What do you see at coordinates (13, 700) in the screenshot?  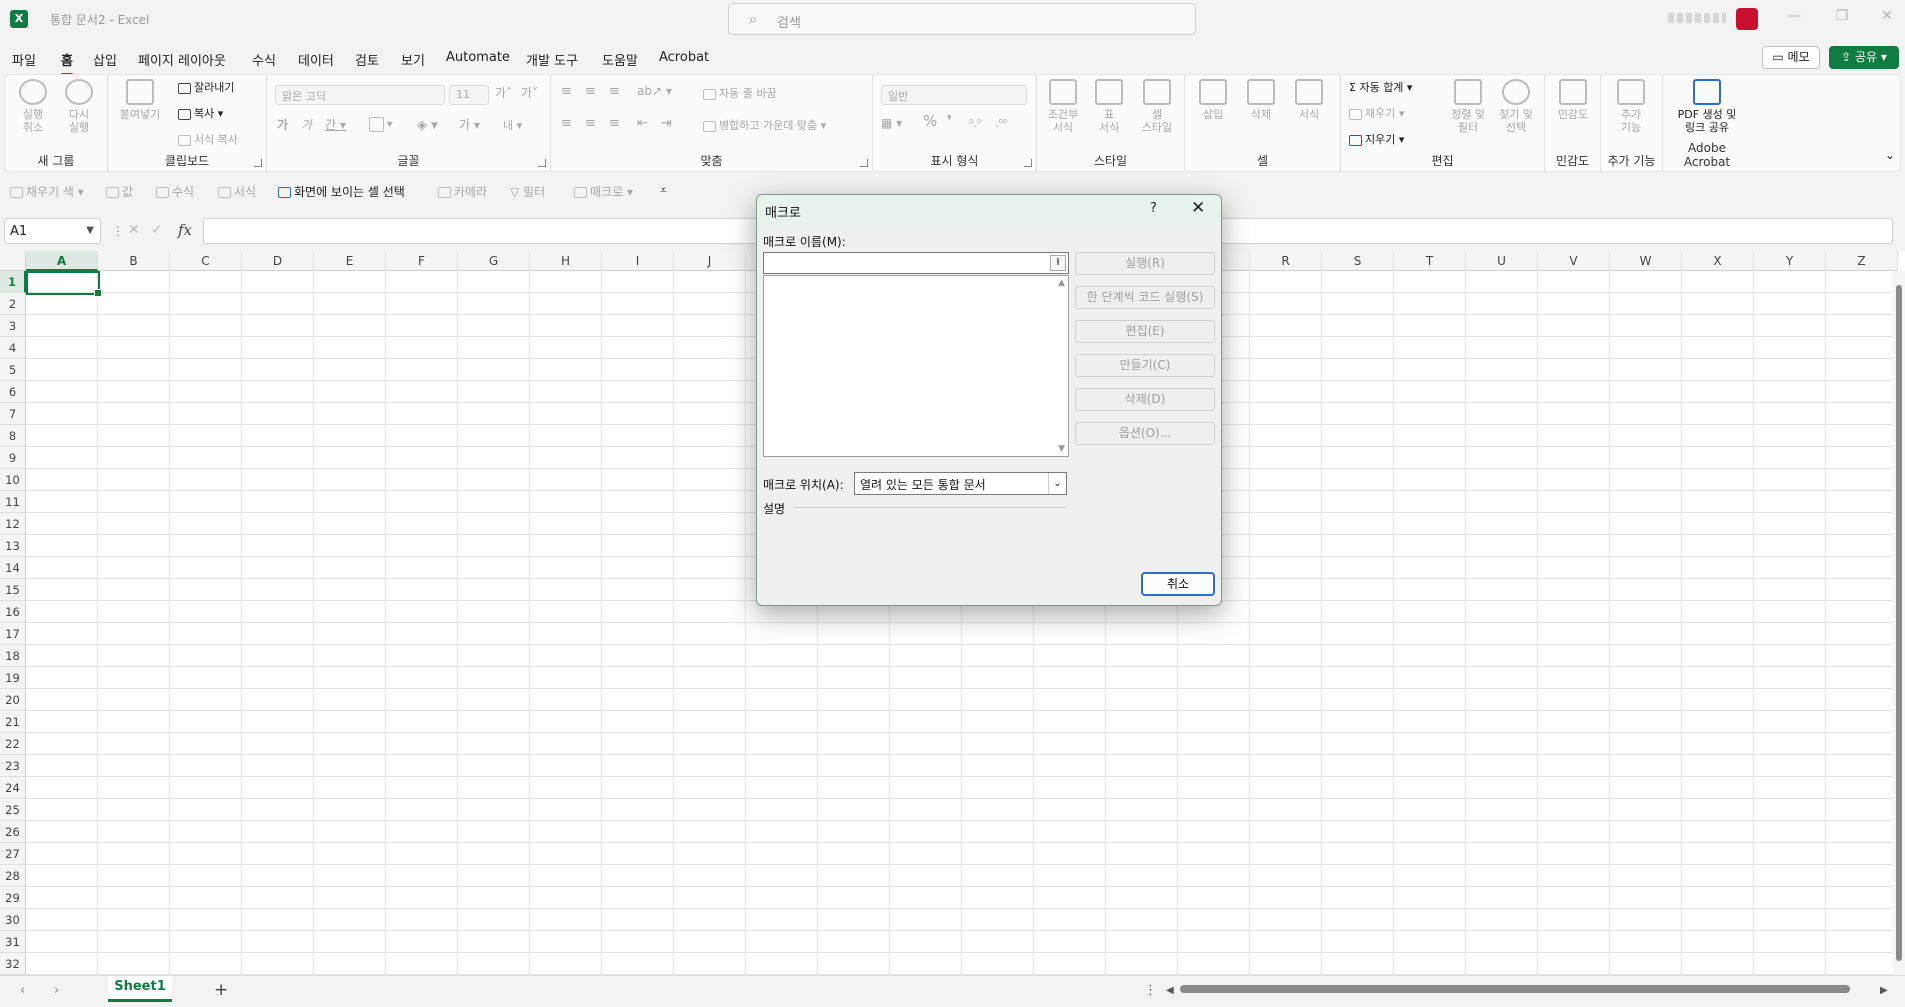 I see `row-header-20: 20` at bounding box center [13, 700].